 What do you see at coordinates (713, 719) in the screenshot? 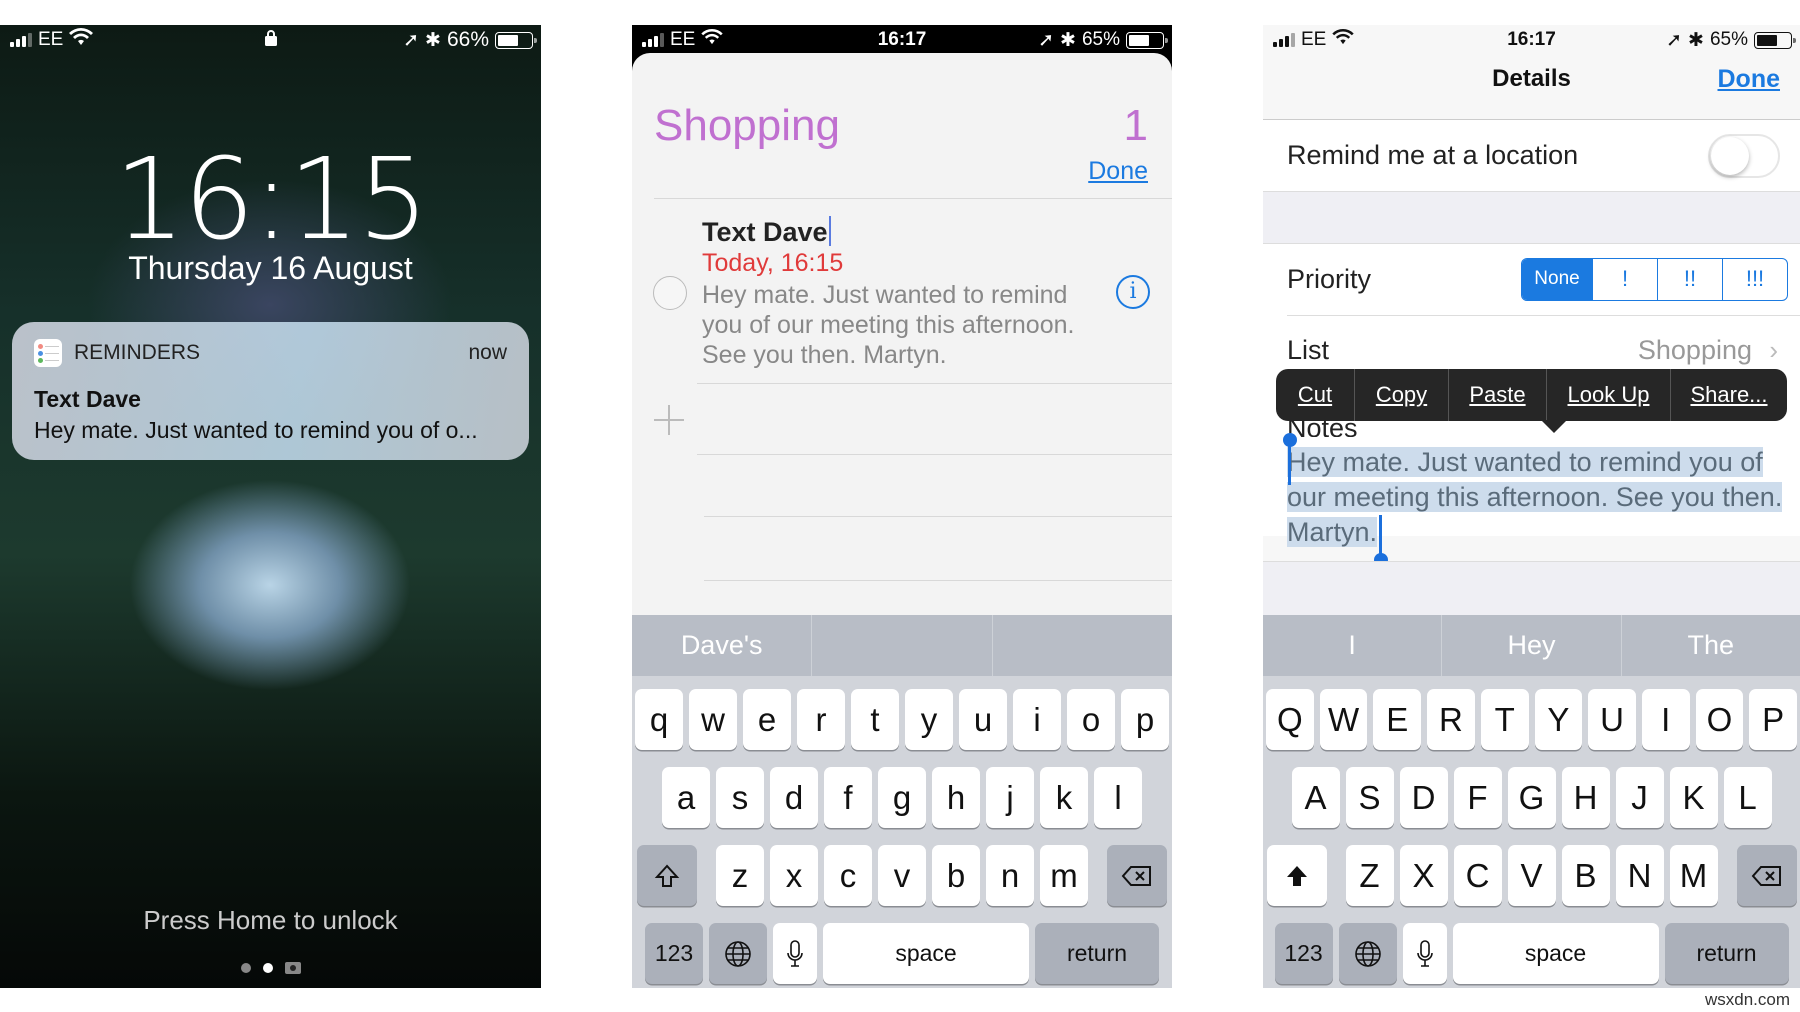
I see `key-w: w` at bounding box center [713, 719].